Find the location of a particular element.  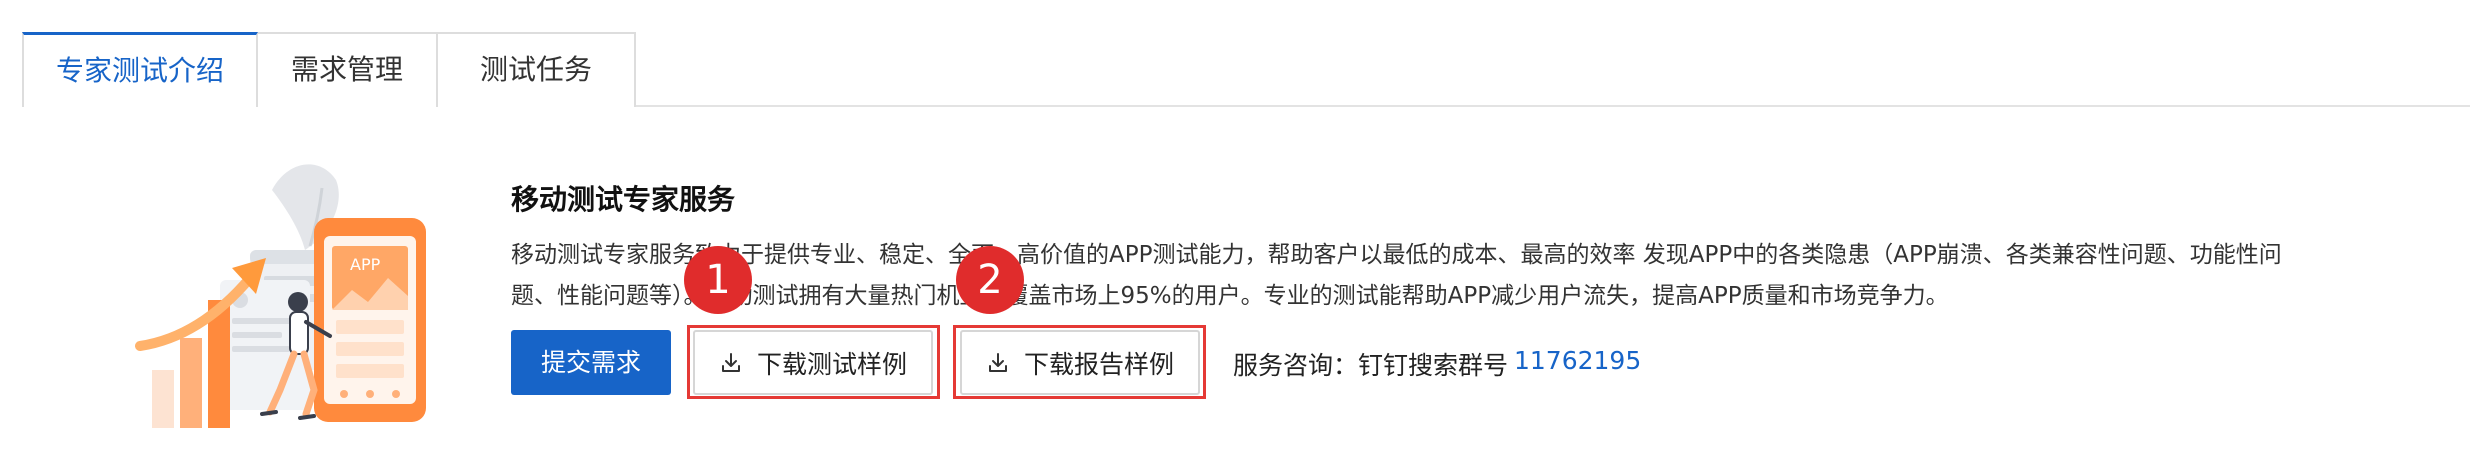

download-test-sample-label: 下载测试样例 is located at coordinates (831, 364).